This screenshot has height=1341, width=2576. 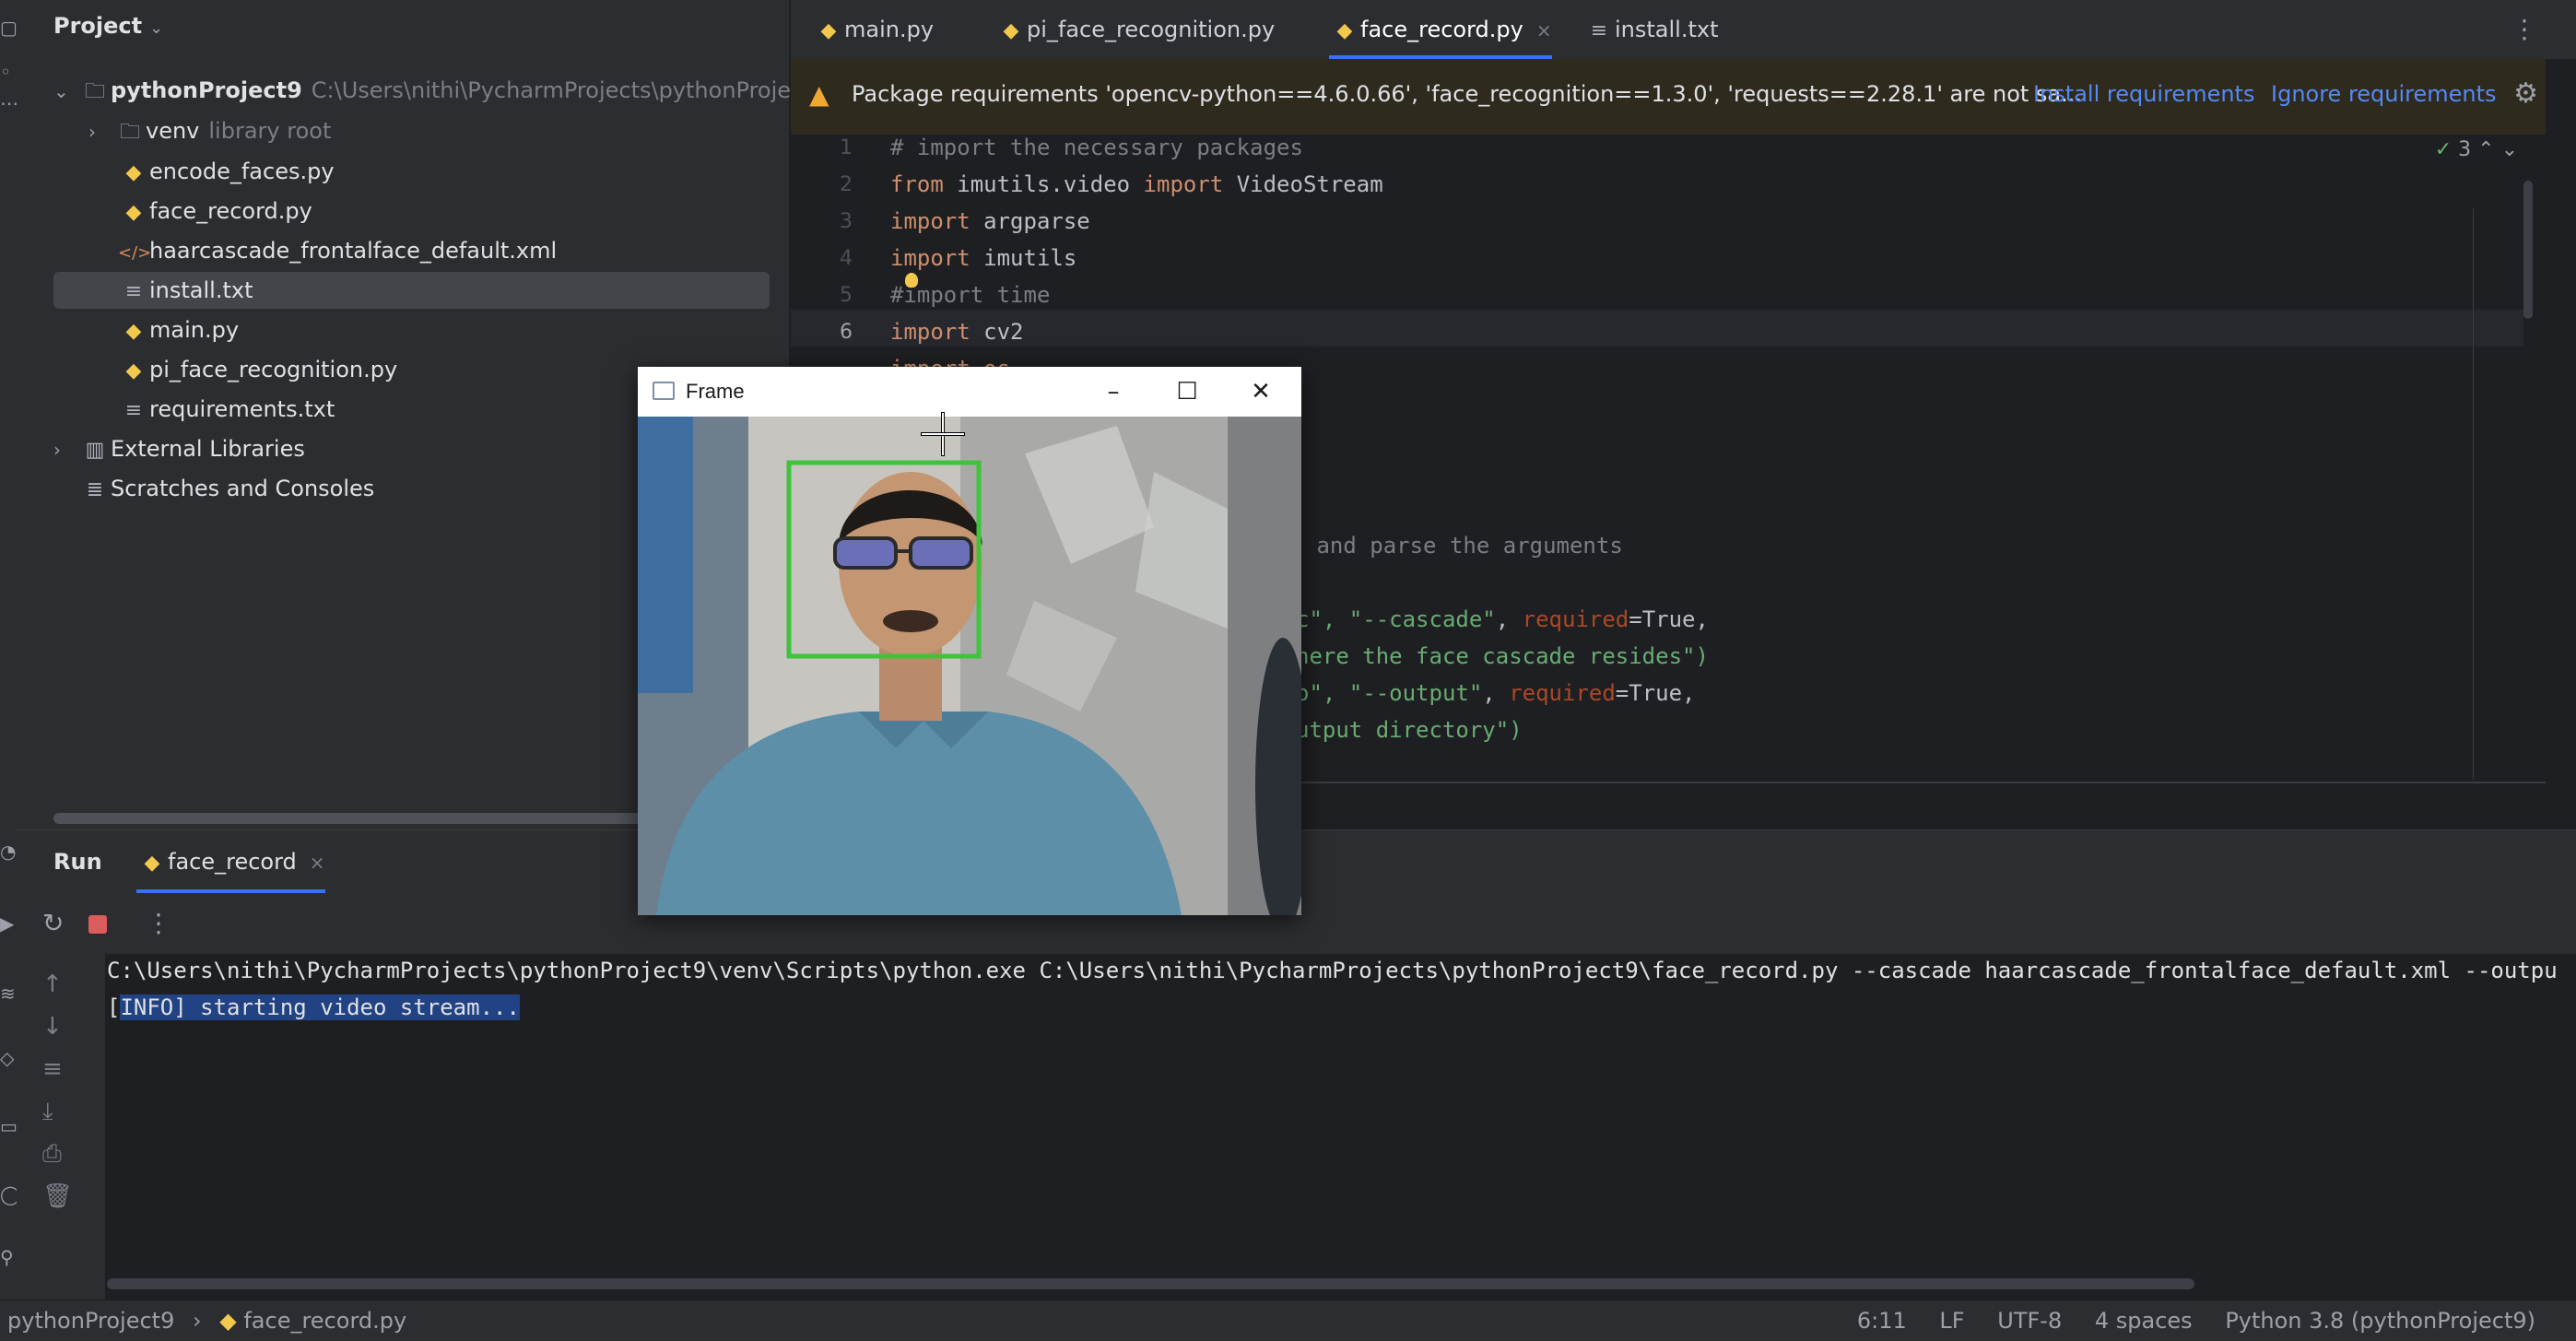 What do you see at coordinates (8, 1257) in the screenshot?
I see `git-tool-icon: ⚲` at bounding box center [8, 1257].